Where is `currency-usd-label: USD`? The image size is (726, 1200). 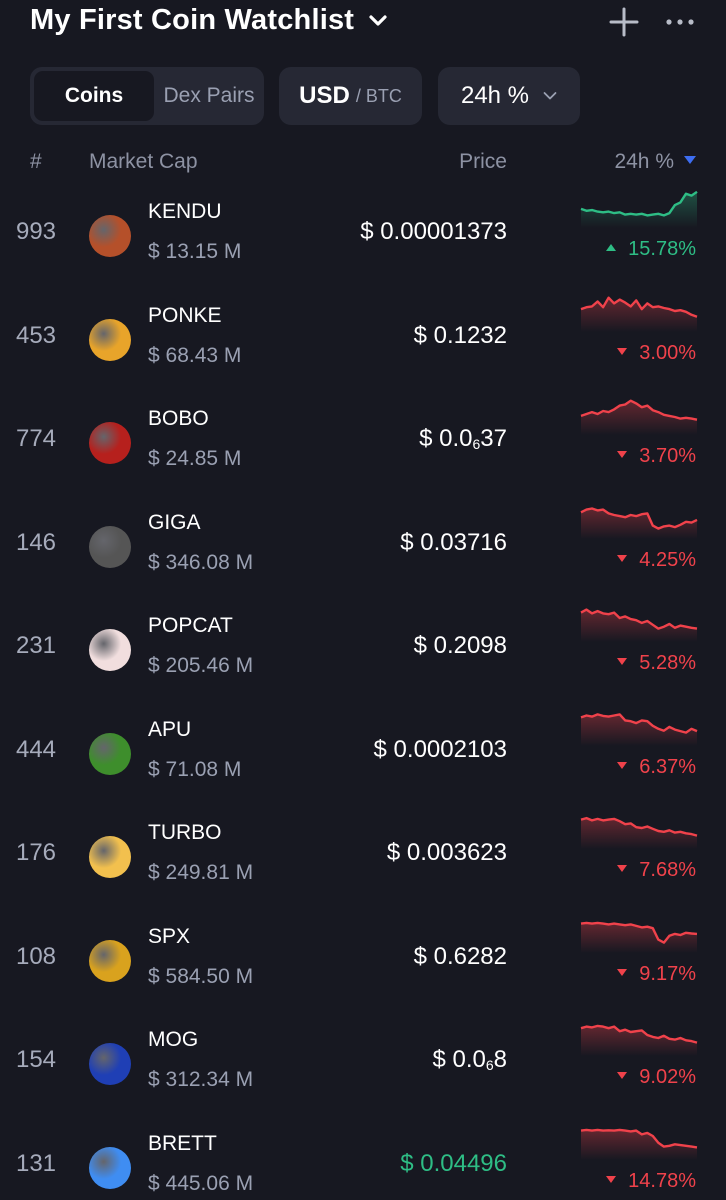 currency-usd-label: USD is located at coordinates (324, 95).